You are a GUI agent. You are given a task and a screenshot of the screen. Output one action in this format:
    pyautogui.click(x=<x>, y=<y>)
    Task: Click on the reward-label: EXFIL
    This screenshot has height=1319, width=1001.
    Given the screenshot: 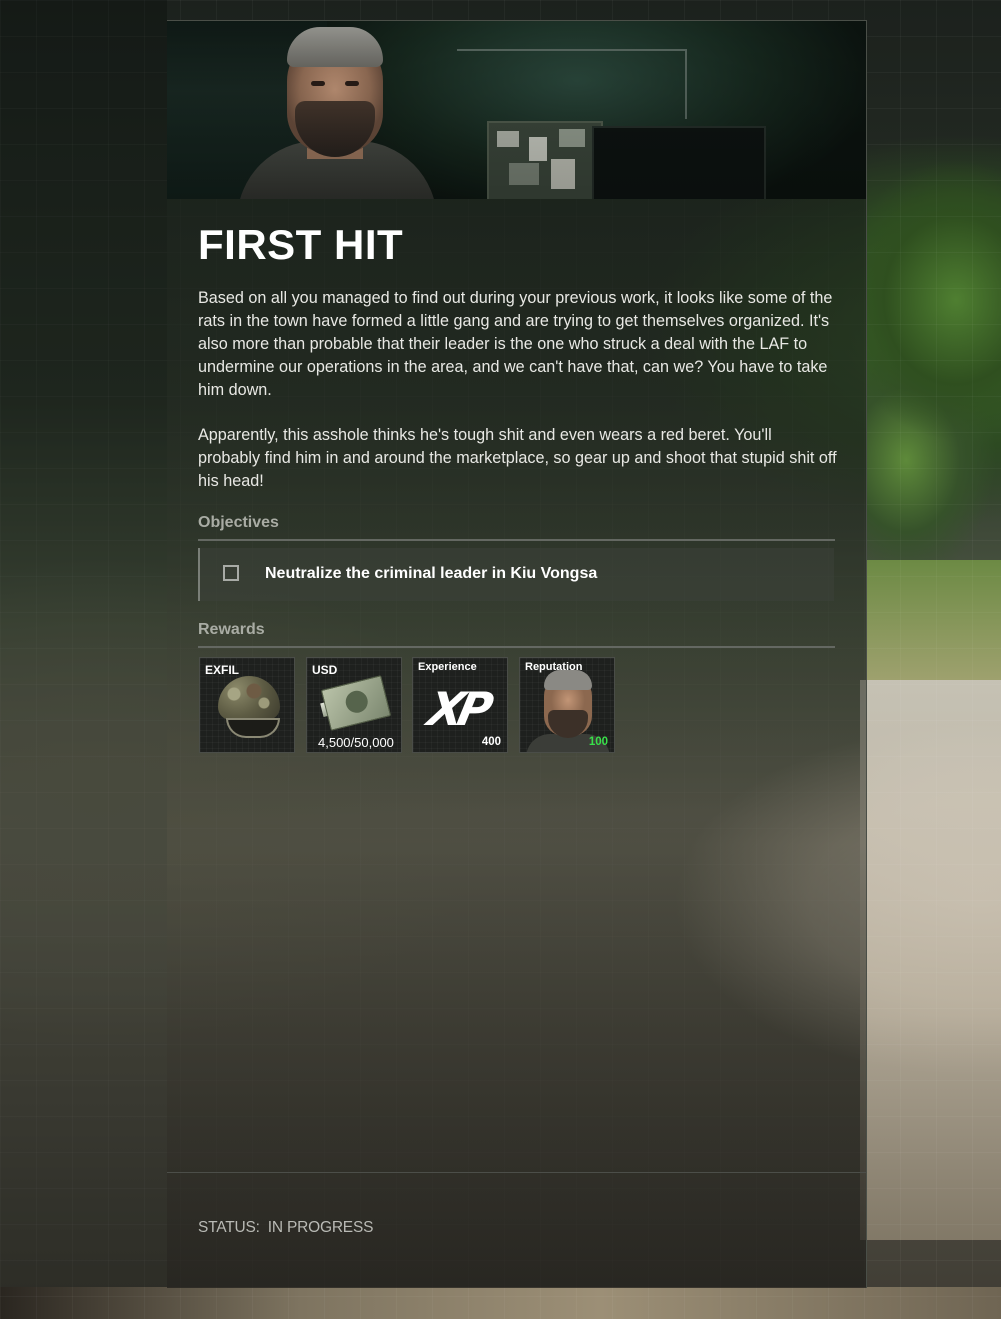 What is the action you would take?
    pyautogui.click(x=222, y=670)
    